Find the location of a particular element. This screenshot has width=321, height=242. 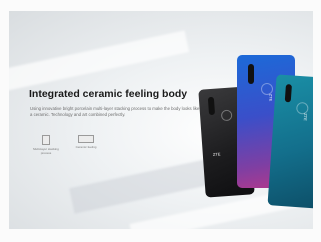

feature-multilayer: Multi-layer stacking process is located at coordinates (46, 145).